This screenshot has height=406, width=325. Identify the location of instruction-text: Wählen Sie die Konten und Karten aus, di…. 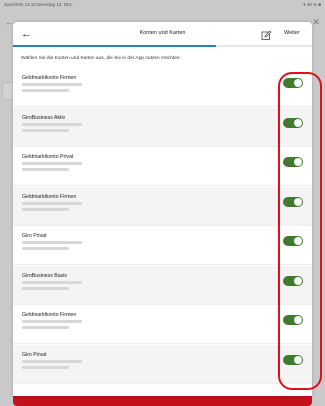
(101, 58).